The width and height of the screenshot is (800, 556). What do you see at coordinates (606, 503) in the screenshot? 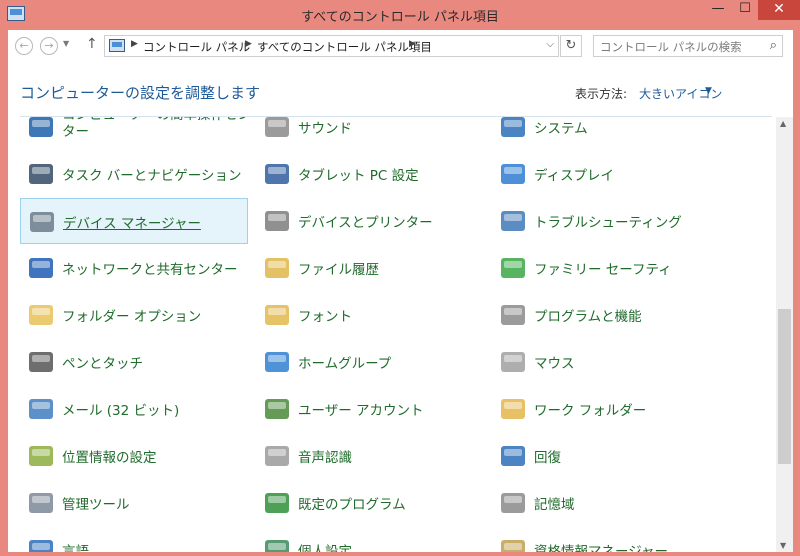
I see `control-panel-item: 記憶域` at bounding box center [606, 503].